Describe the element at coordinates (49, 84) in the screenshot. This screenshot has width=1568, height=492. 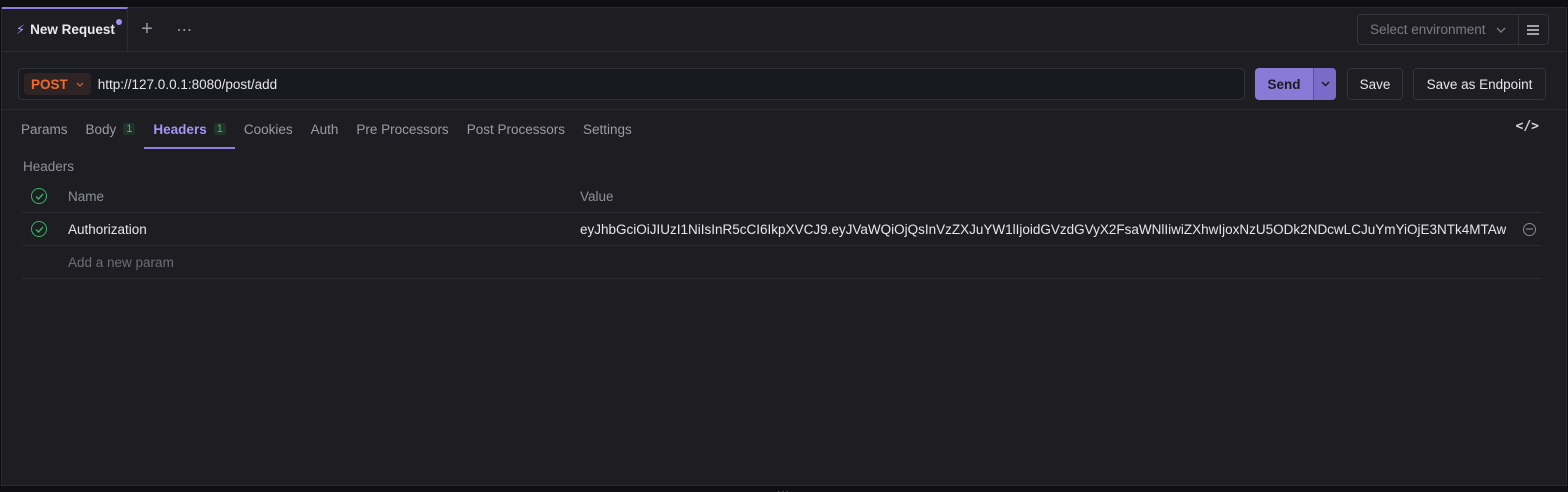
I see `method-label: POST` at that location.